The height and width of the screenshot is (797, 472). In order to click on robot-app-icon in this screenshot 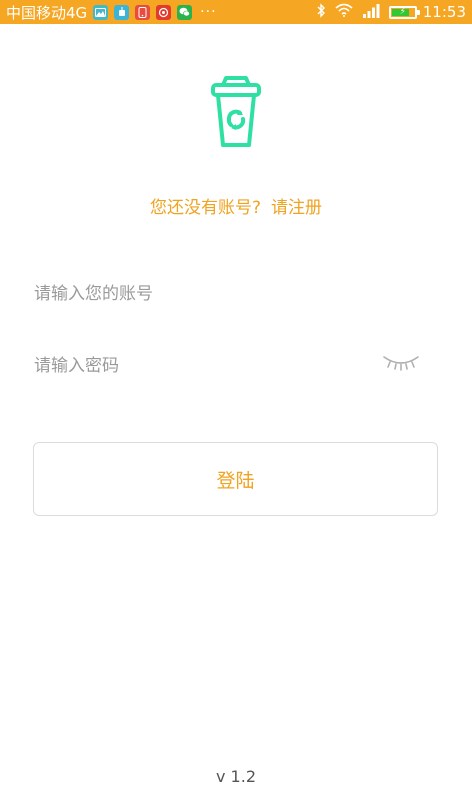, I will do `click(122, 12)`.